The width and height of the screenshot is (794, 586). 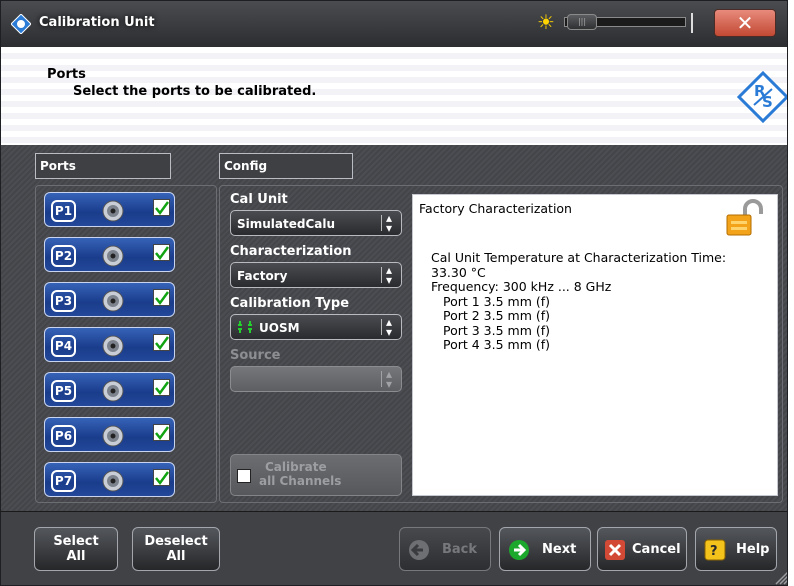 What do you see at coordinates (63, 256) in the screenshot?
I see `port-label: P2` at bounding box center [63, 256].